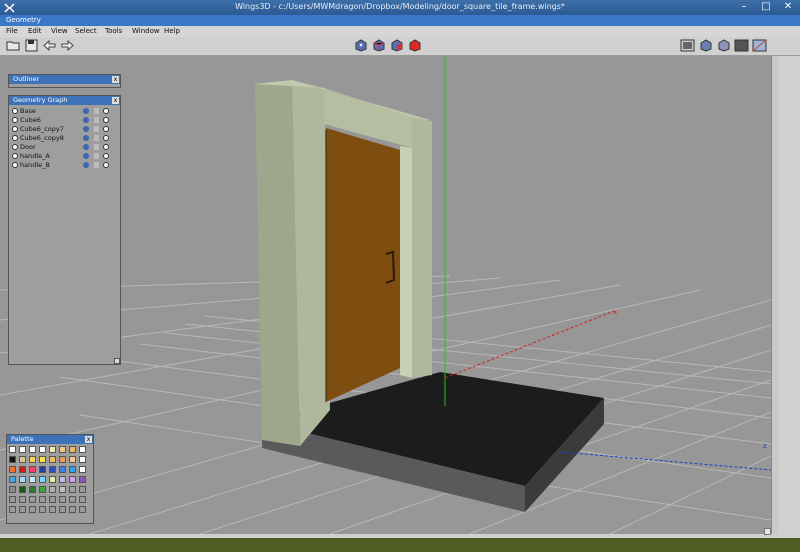 The image size is (800, 552). I want to click on object-row: Door, so click(64, 147).